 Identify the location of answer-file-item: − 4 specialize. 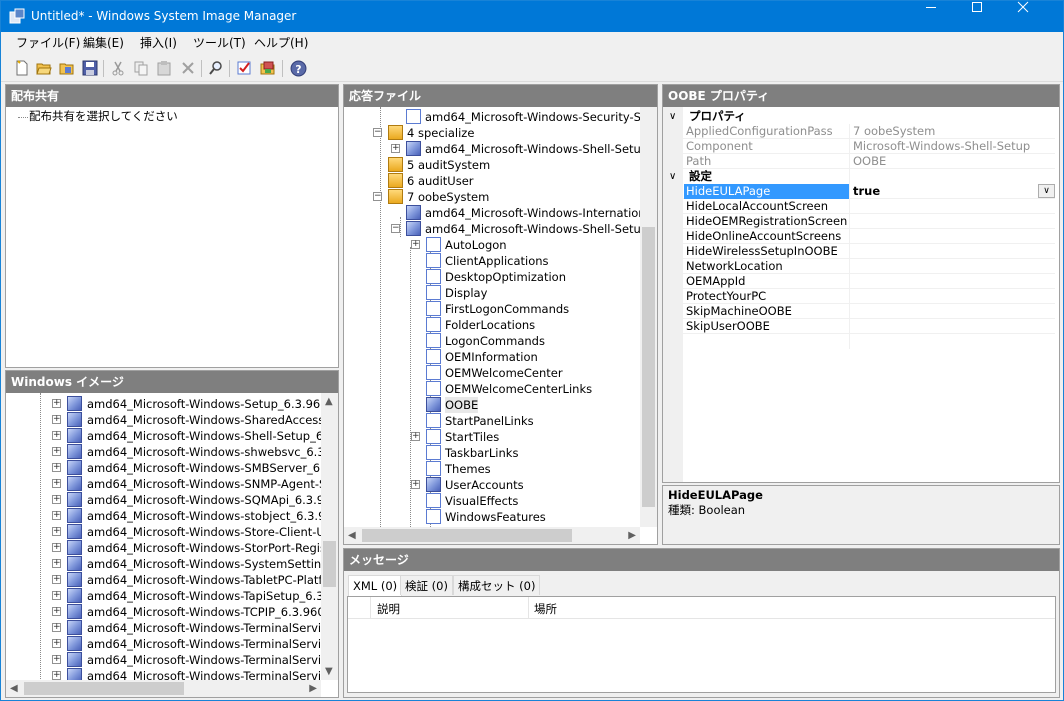
(492, 133).